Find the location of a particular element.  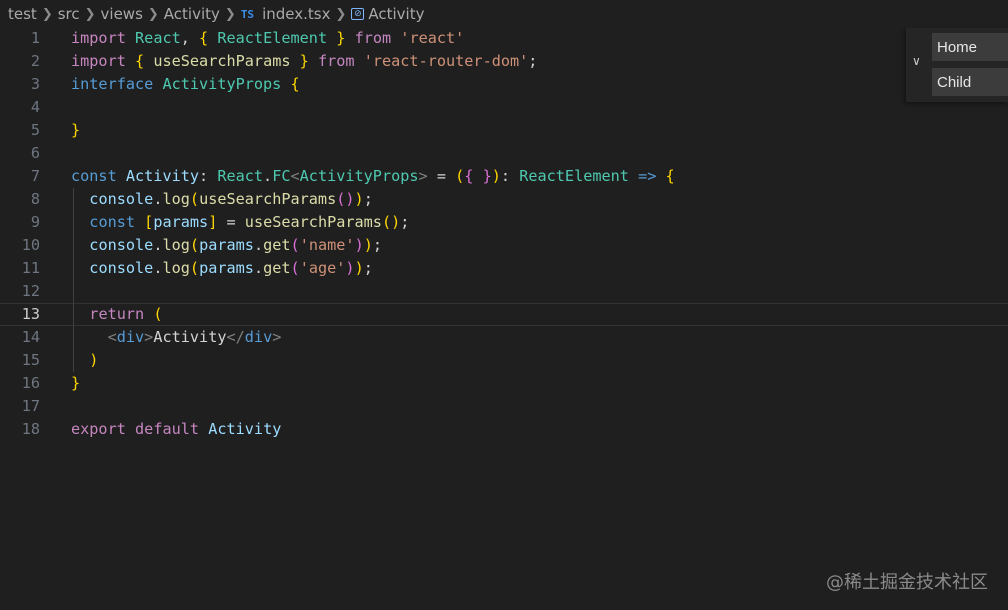

line-number: 2 is located at coordinates (35, 61).